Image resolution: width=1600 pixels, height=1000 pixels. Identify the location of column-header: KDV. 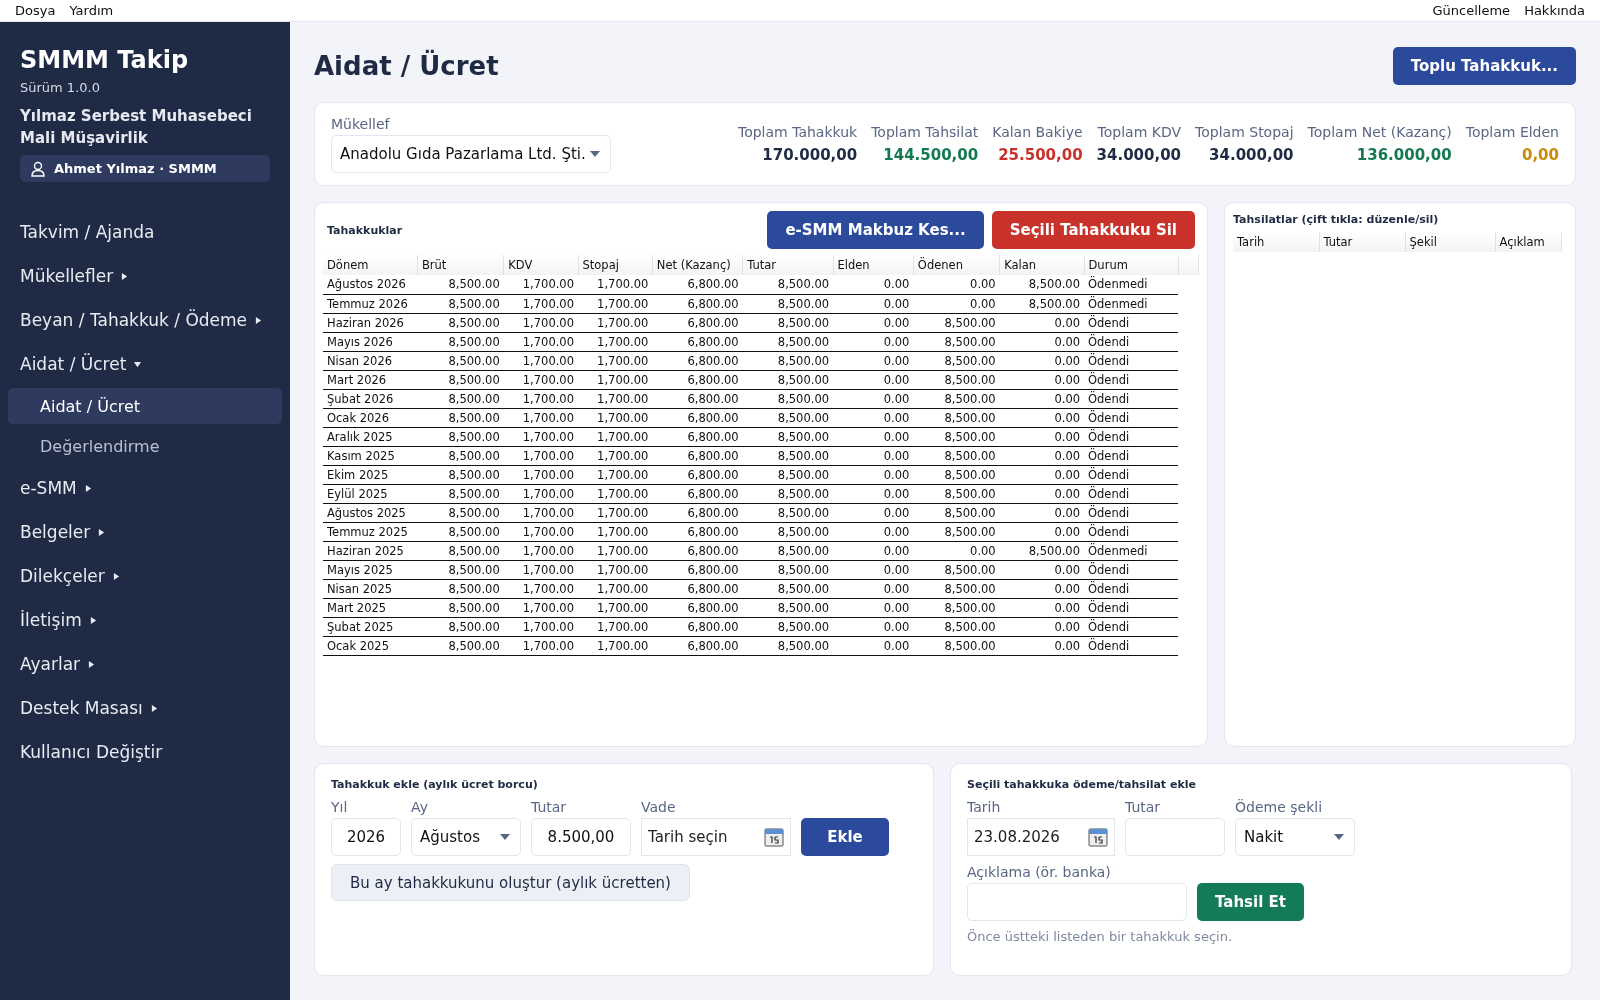
(540, 265).